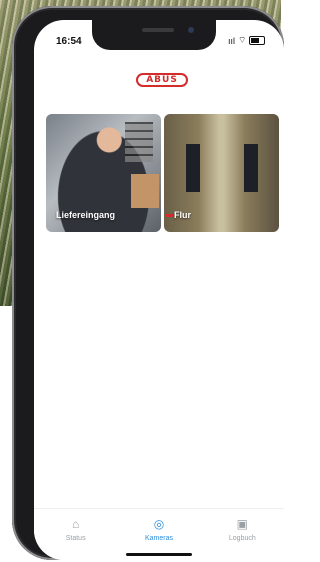 Image resolution: width=320 pixels, height=562 pixels. Describe the element at coordinates (86, 215) in the screenshot. I see `camera-label: Liefereingang` at that location.